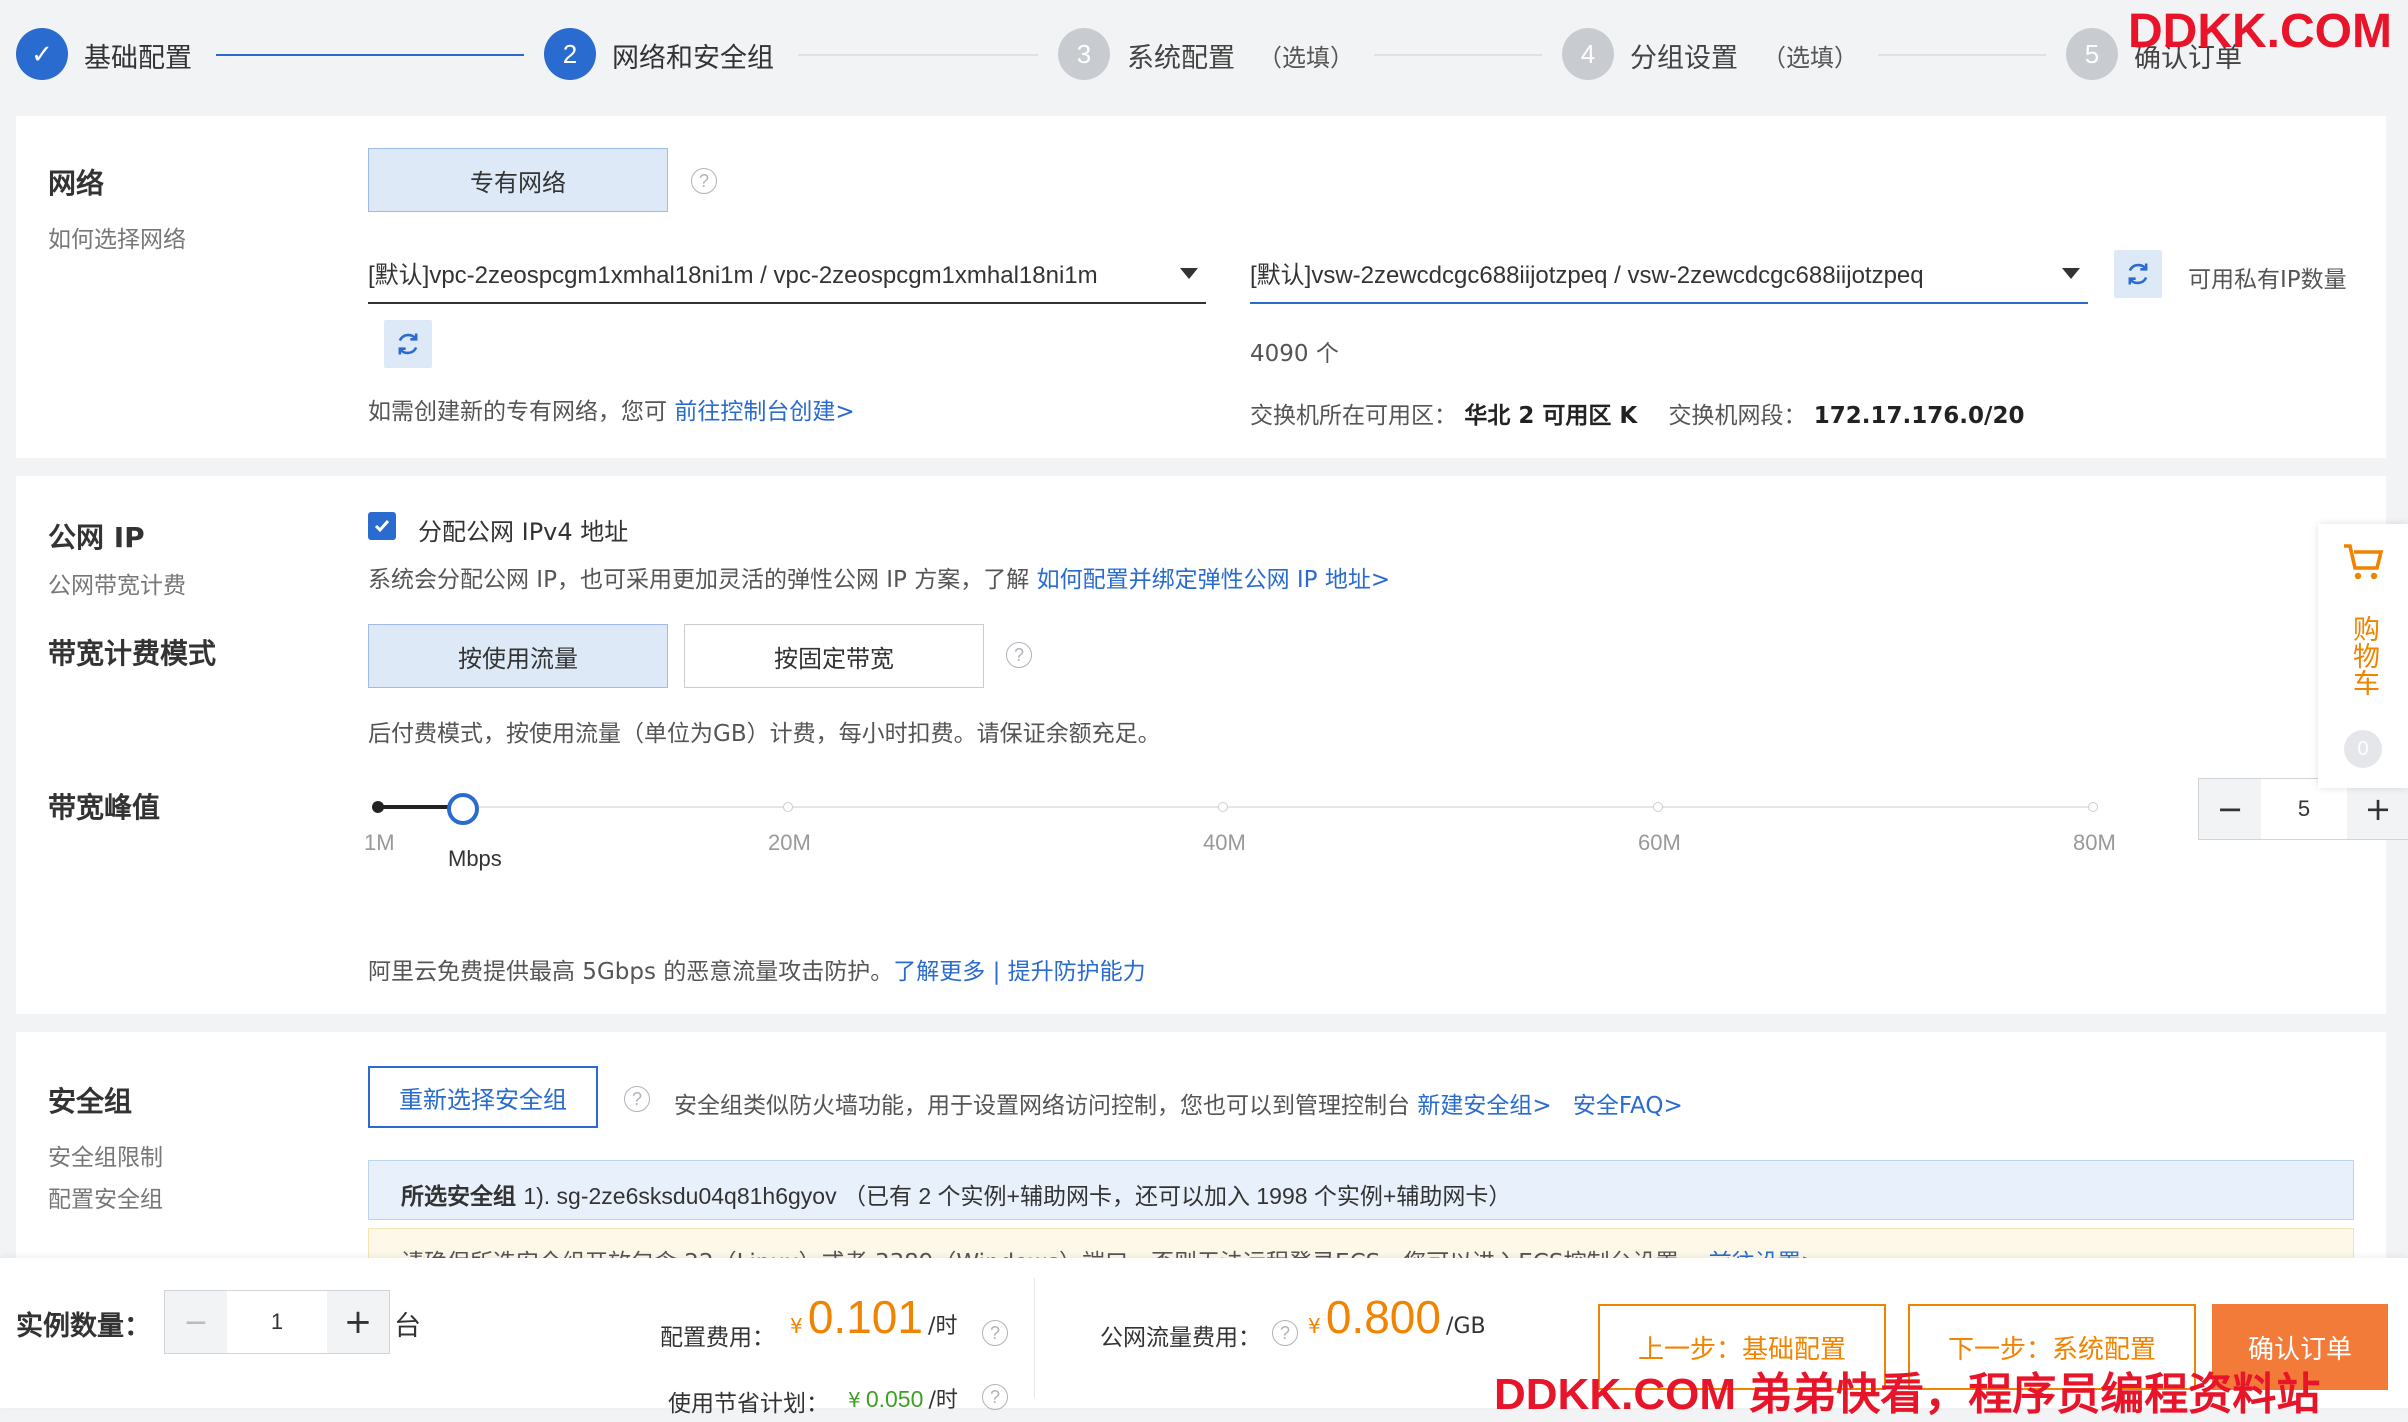  Describe the element at coordinates (2094, 842) in the screenshot. I see `slider-tick-label: 80M` at that location.